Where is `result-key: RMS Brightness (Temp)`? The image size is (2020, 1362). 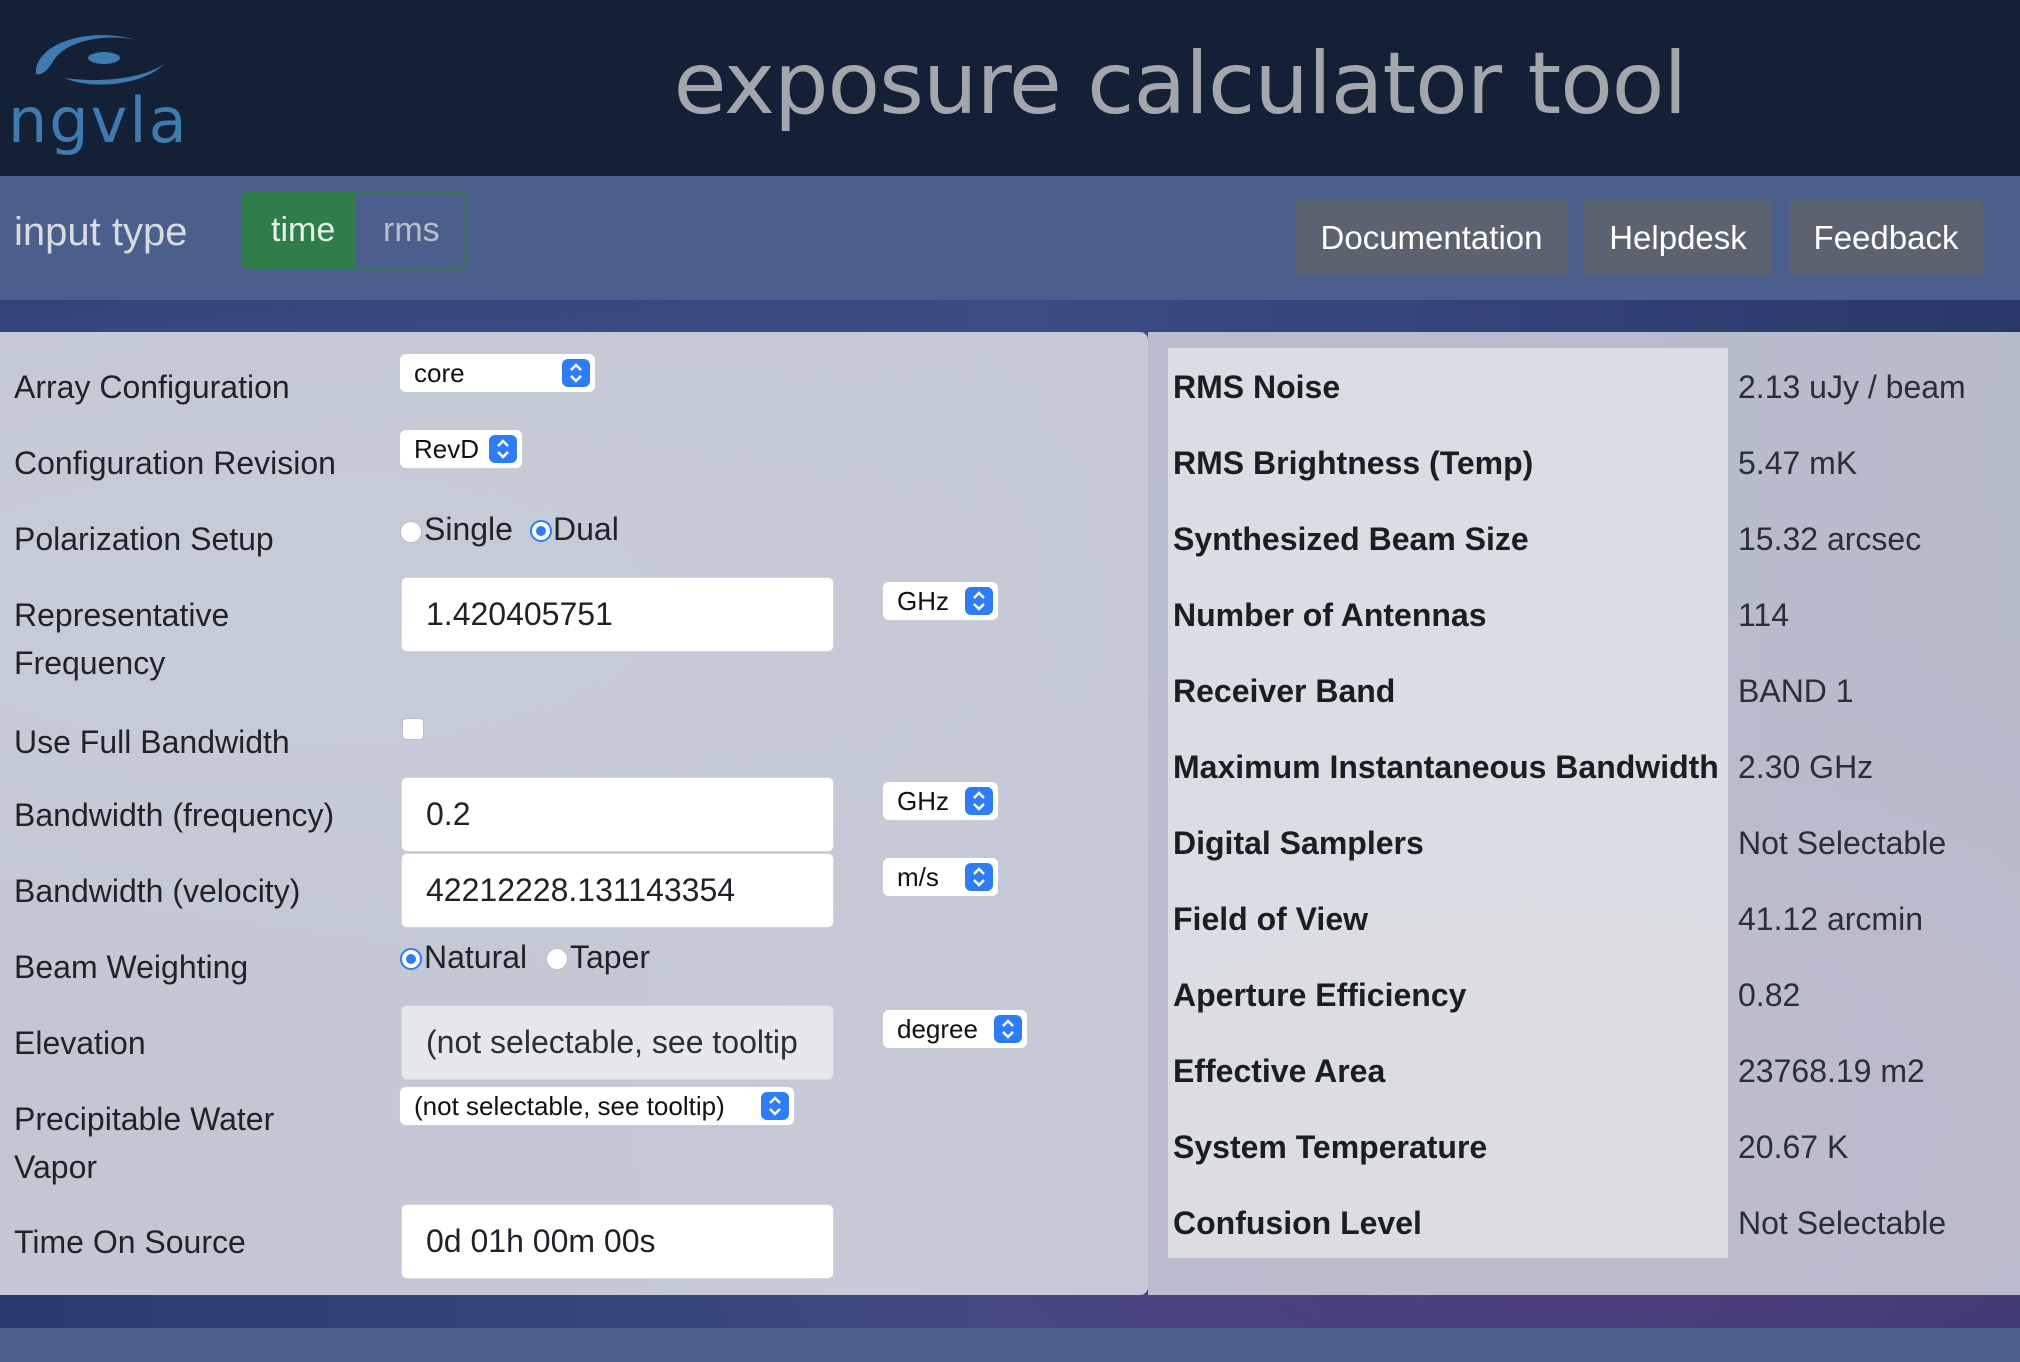
result-key: RMS Brightness (Temp) is located at coordinates (1353, 463).